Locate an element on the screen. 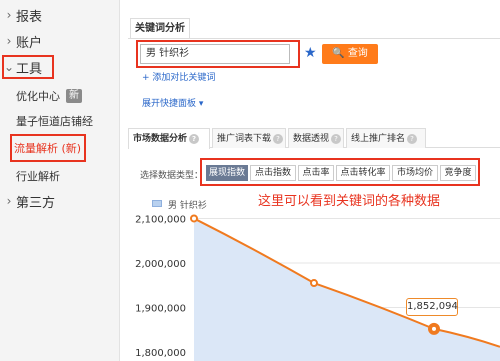  query-button: 🔍 查询 is located at coordinates (350, 54).